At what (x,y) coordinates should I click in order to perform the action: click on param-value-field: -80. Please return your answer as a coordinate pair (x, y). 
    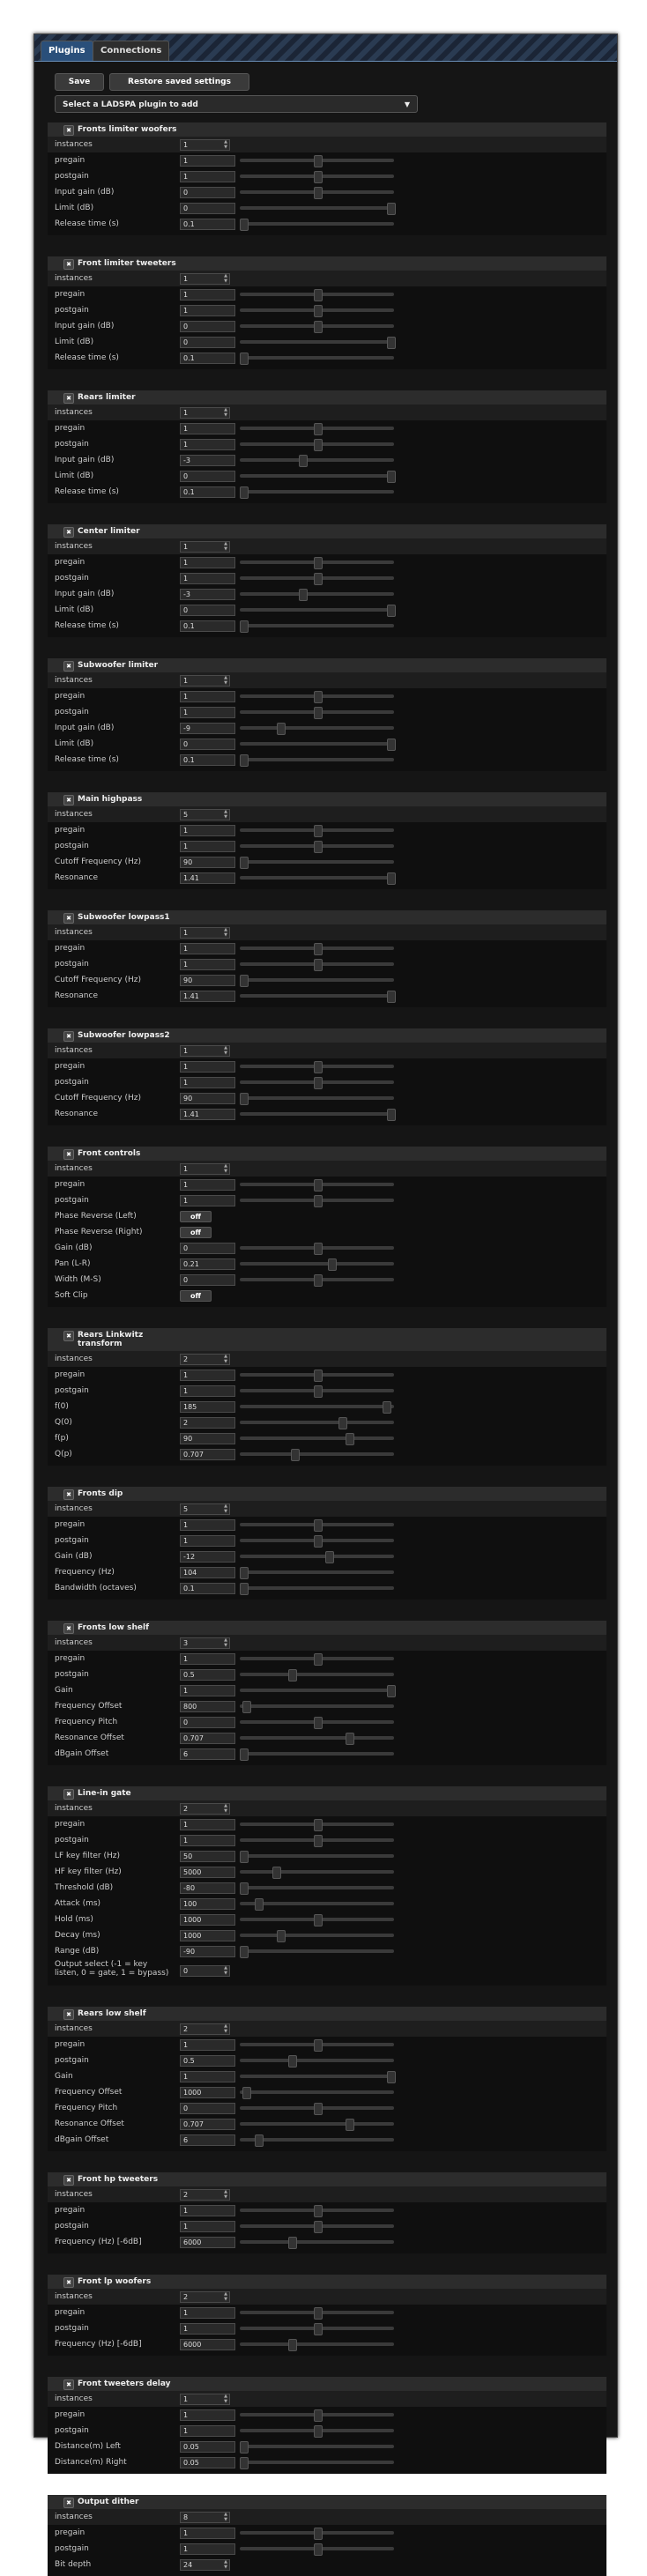
    Looking at the image, I should click on (207, 1888).